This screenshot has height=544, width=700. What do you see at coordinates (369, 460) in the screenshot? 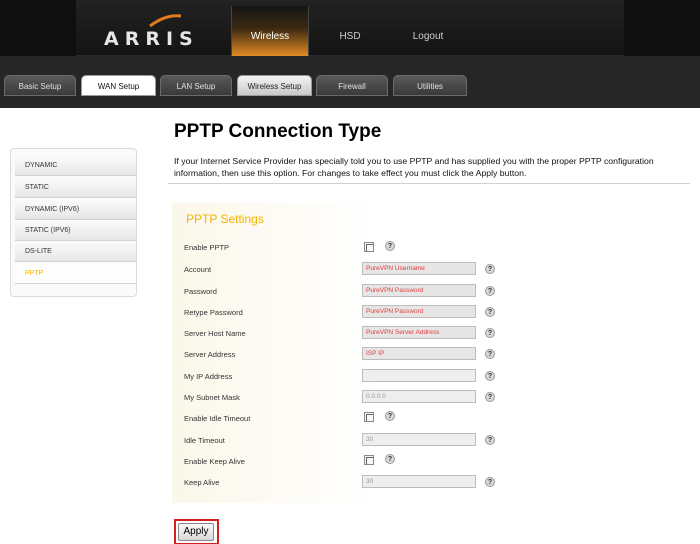
I see `enable-keep-alive-checkbox` at bounding box center [369, 460].